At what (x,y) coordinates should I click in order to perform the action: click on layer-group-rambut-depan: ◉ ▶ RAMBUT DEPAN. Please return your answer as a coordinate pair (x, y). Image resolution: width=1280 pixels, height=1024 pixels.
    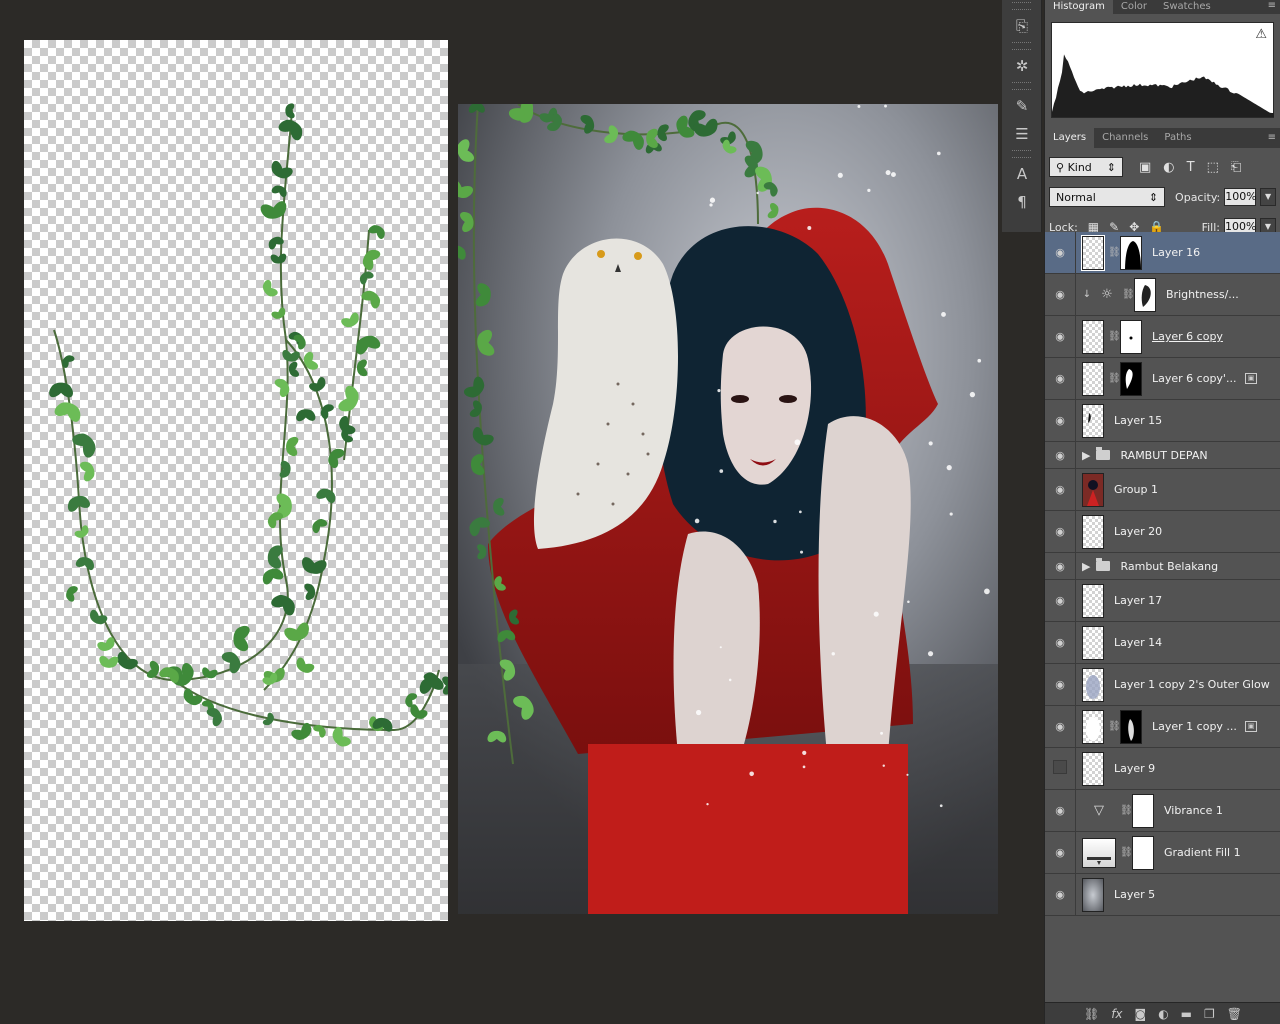
    Looking at the image, I should click on (1162, 455).